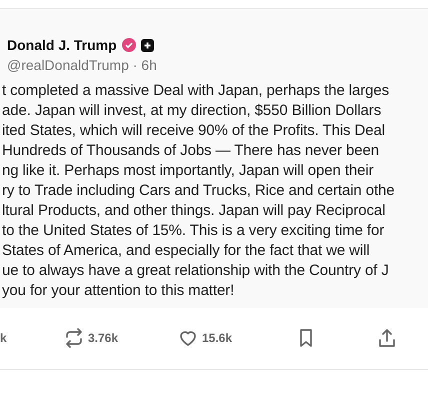 Image resolution: width=428 pixels, height=400 pixels. What do you see at coordinates (186, 251) in the screenshot?
I see `post-text-line: States of America, and especially for the fact that we will` at bounding box center [186, 251].